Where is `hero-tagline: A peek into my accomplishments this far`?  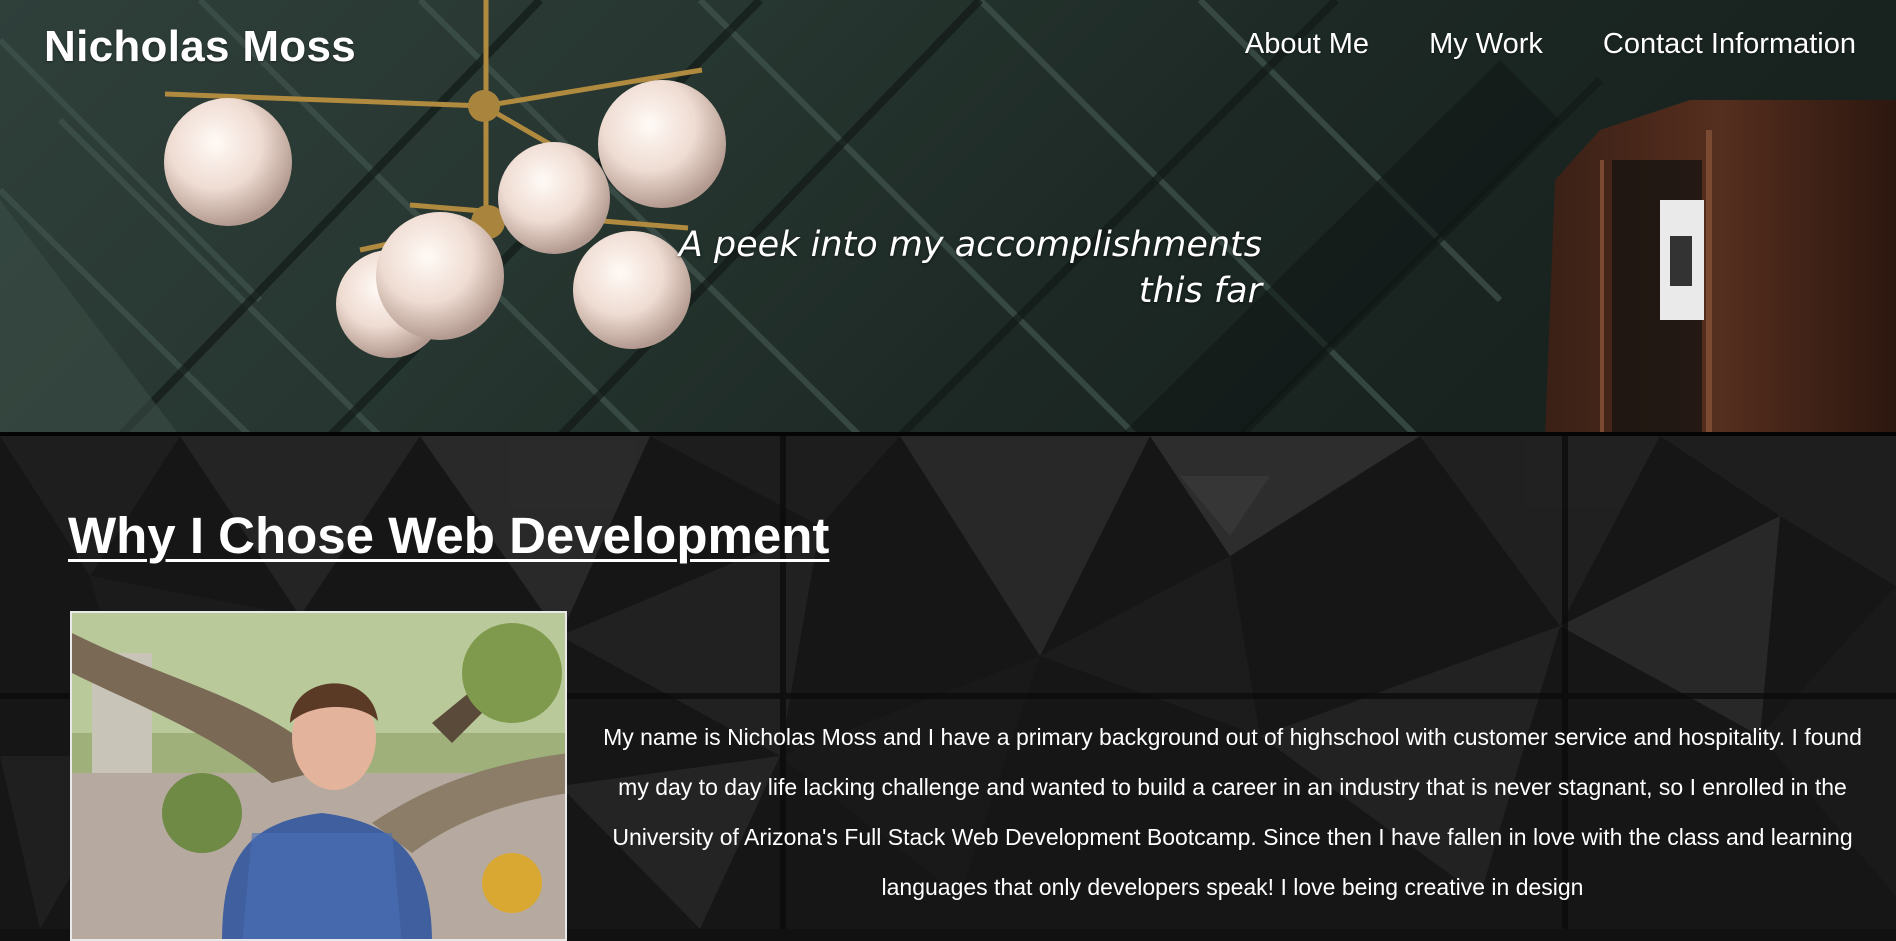 hero-tagline: A peek into my accomplishments this far is located at coordinates (951, 268).